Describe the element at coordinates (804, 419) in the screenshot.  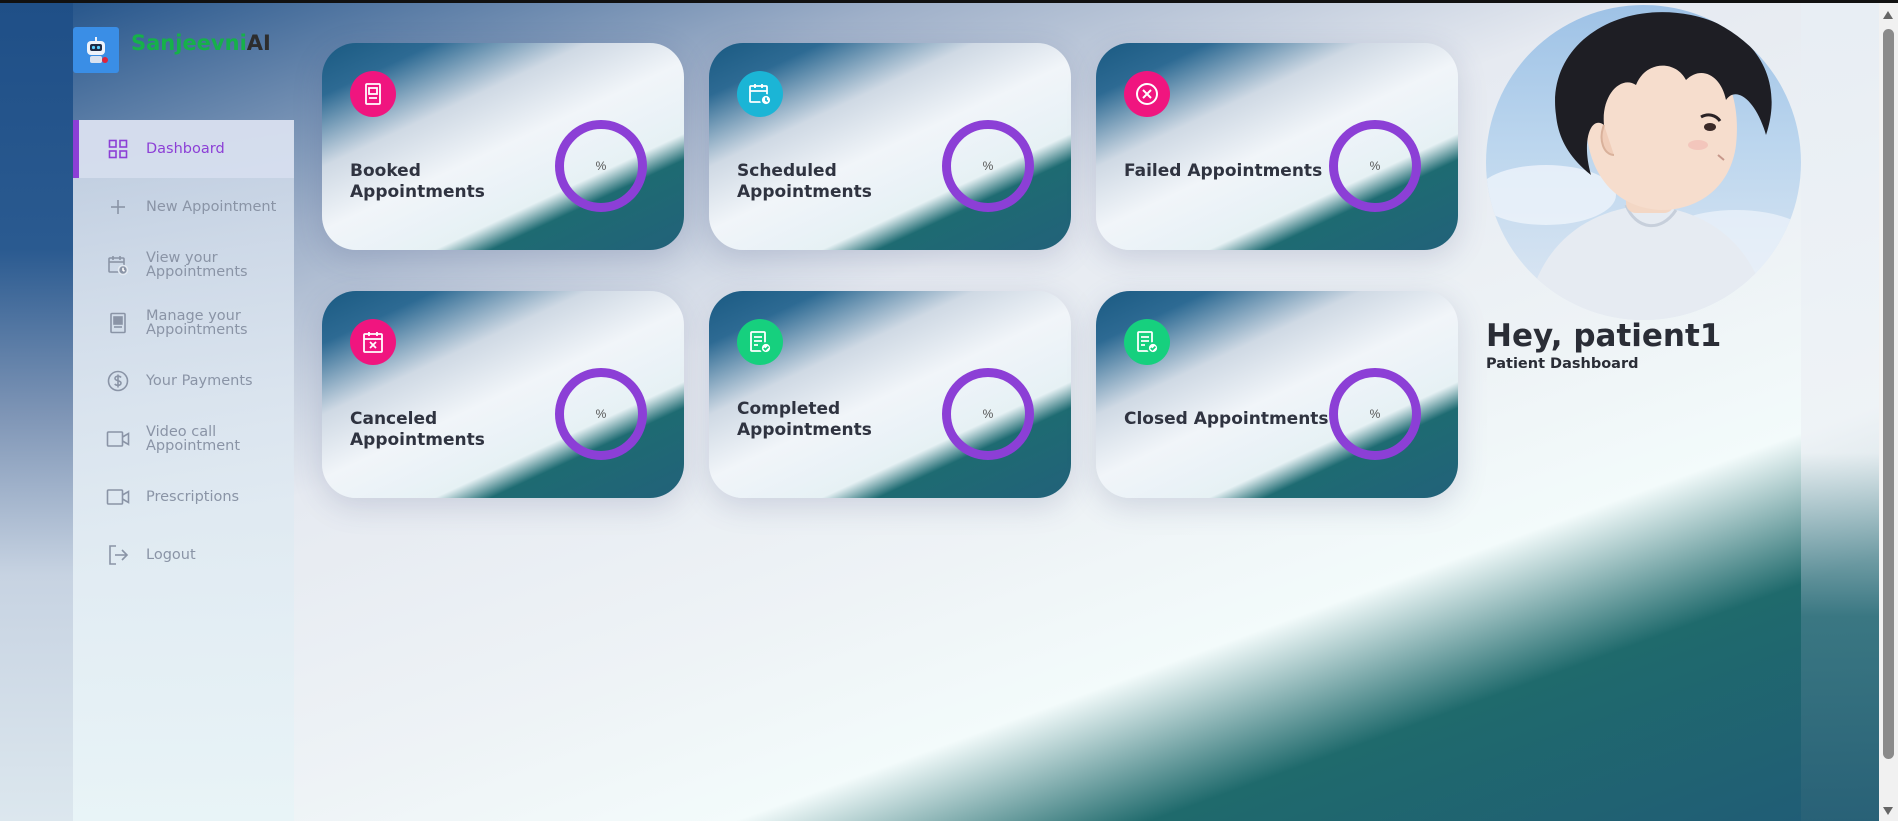
I see `card-title: Completed Appointments` at that location.